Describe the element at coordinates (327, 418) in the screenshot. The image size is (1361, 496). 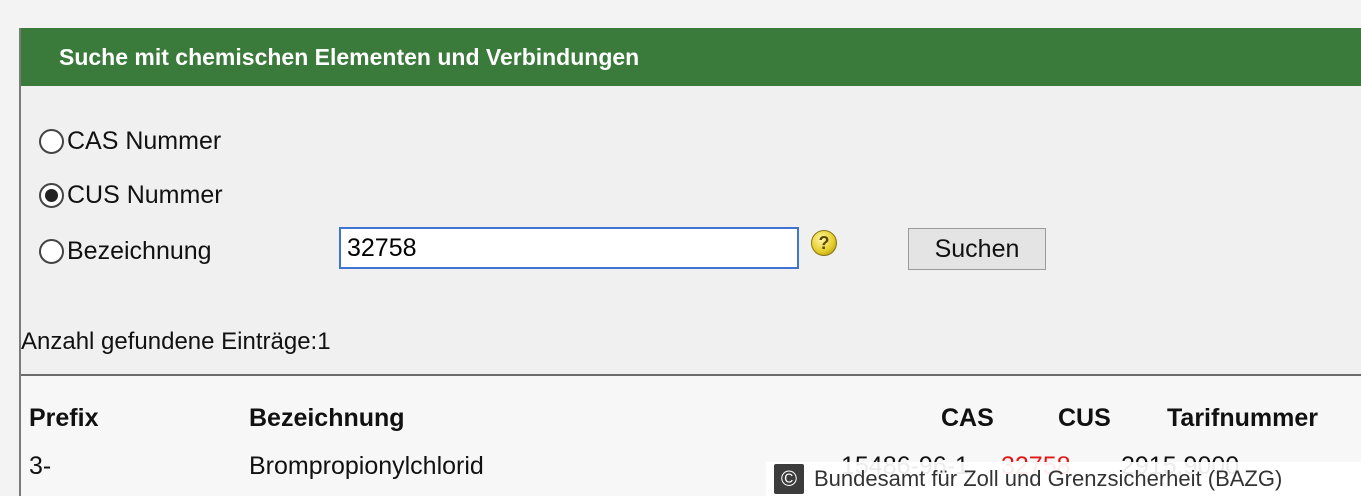
I see `column-header-bezeichnung: Bezeichnung` at that location.